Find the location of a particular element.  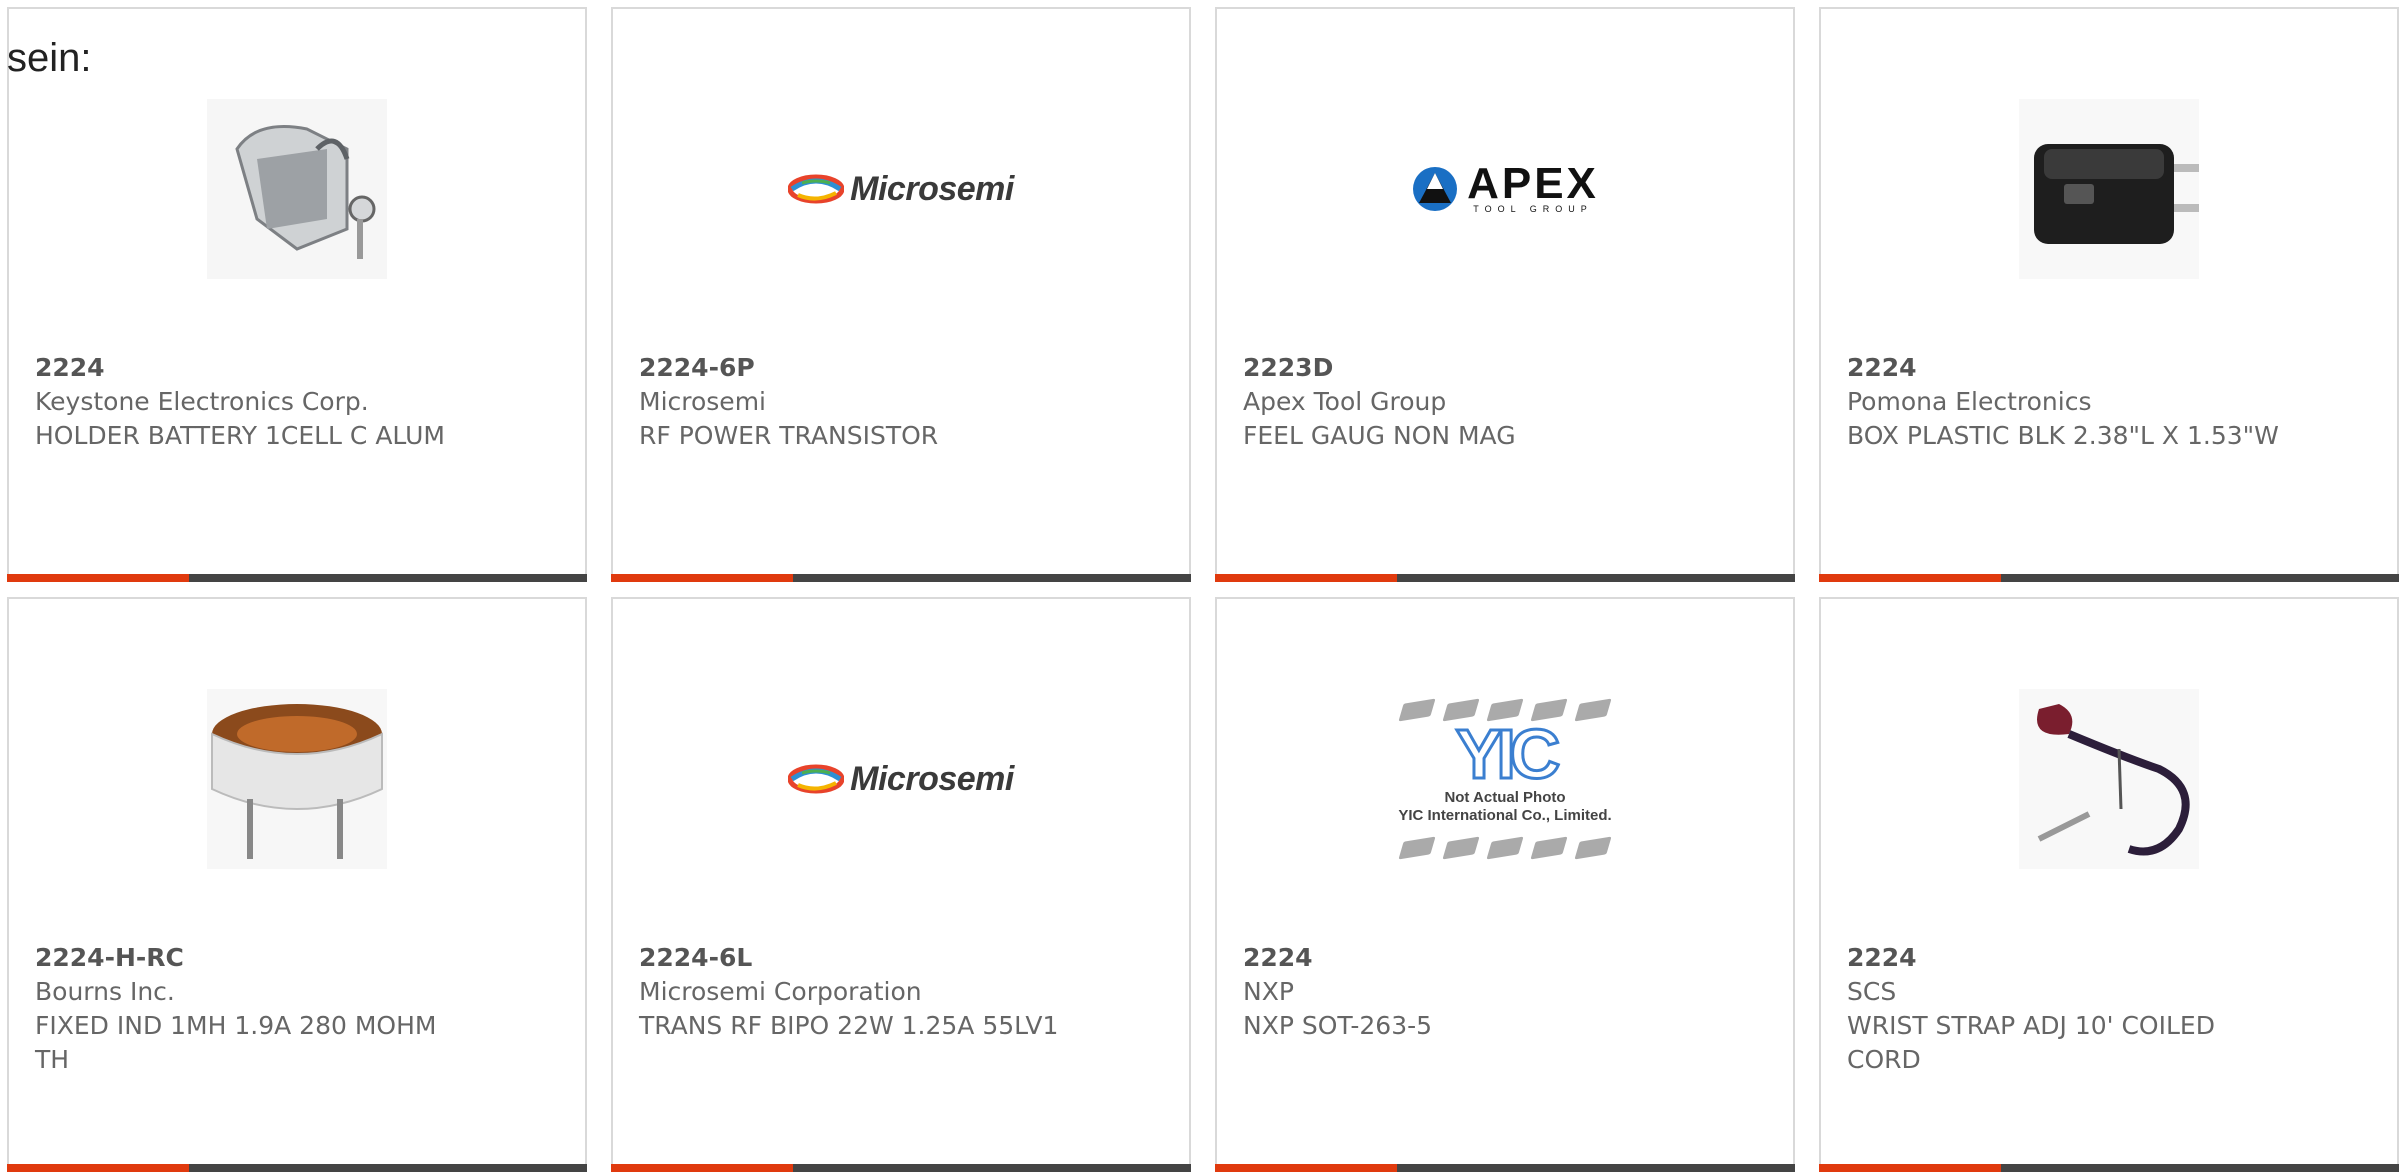

logo-subtext: TOOL GROUP is located at coordinates (1533, 209).